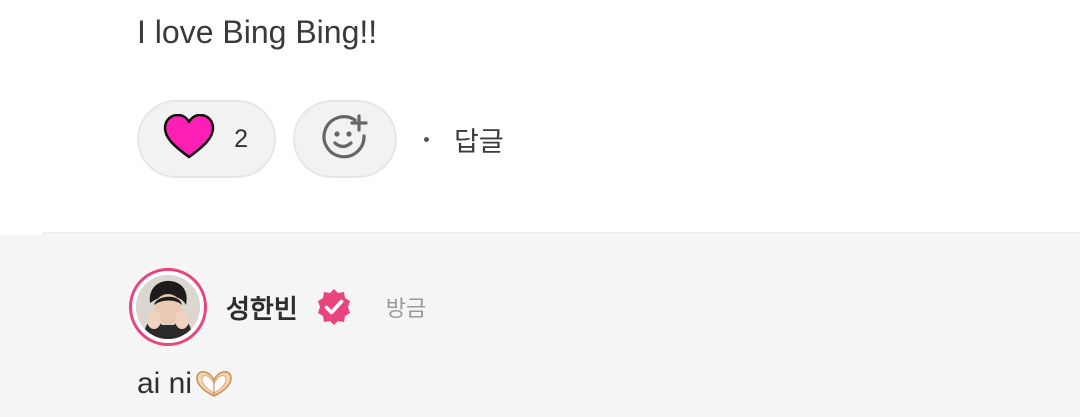  I want to click on comment-body: I love Bing Bing!!, so click(257, 32).